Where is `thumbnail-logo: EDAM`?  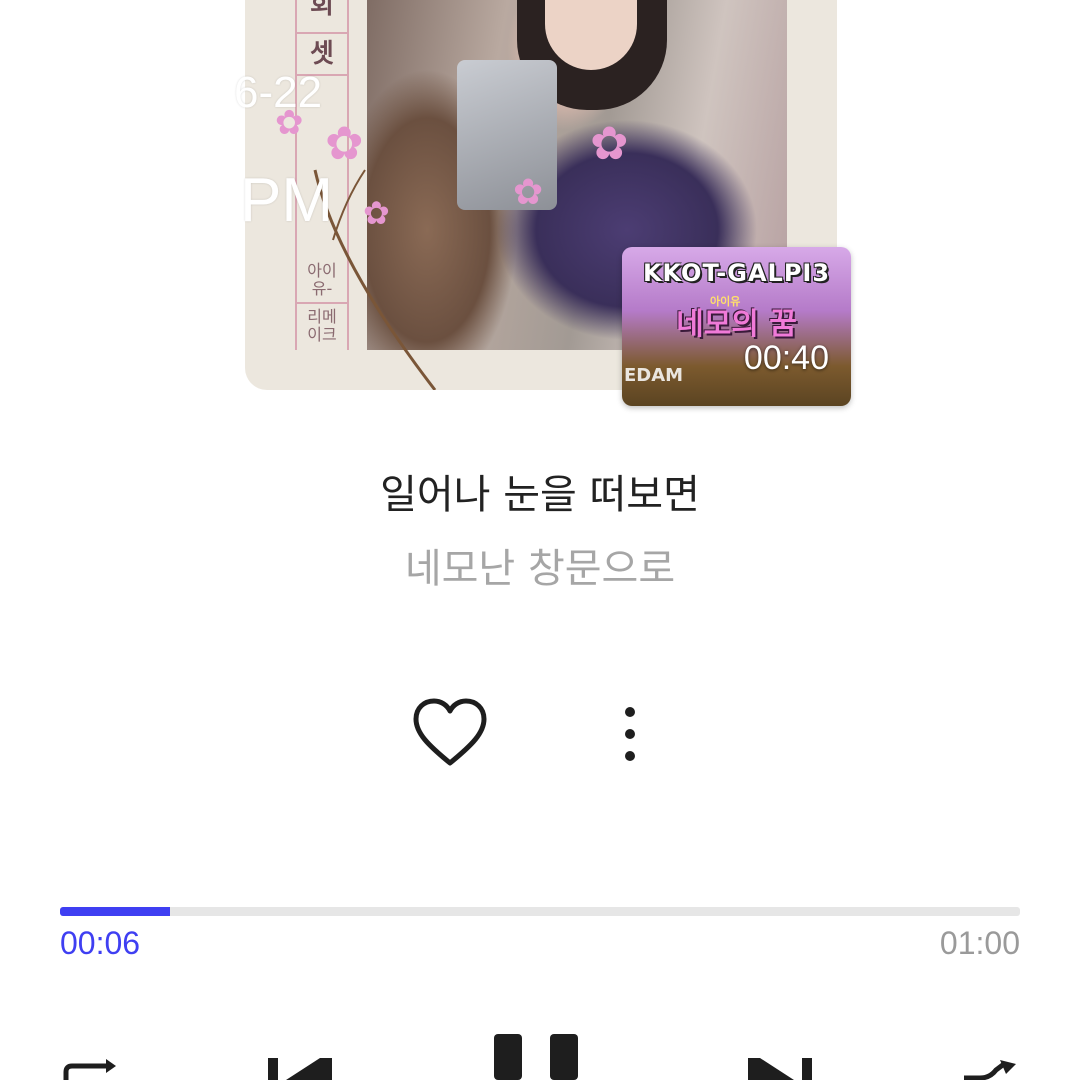
thumbnail-logo: EDAM is located at coordinates (654, 375).